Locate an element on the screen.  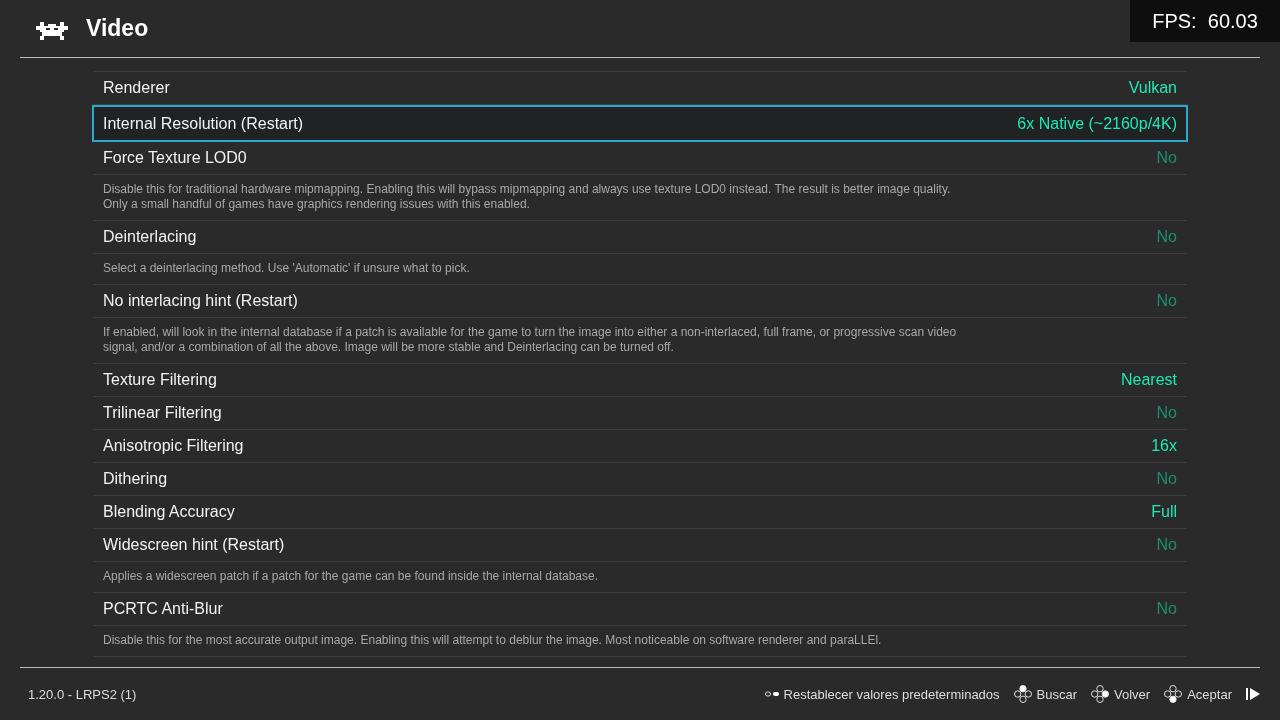
setting-value: 6x Native (~2160p/4K) is located at coordinates (1097, 123).